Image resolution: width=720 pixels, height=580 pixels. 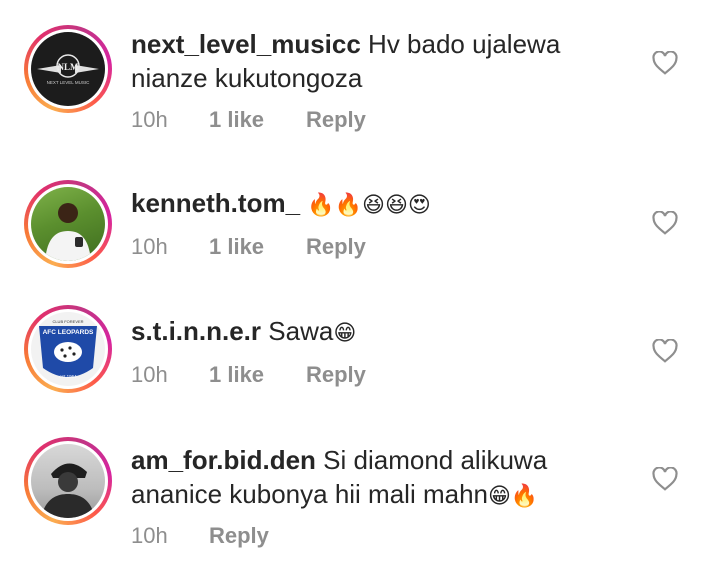 I want to click on nlm-logo-image: NLM NEXT LEVEL MUSIC, so click(x=68, y=69).